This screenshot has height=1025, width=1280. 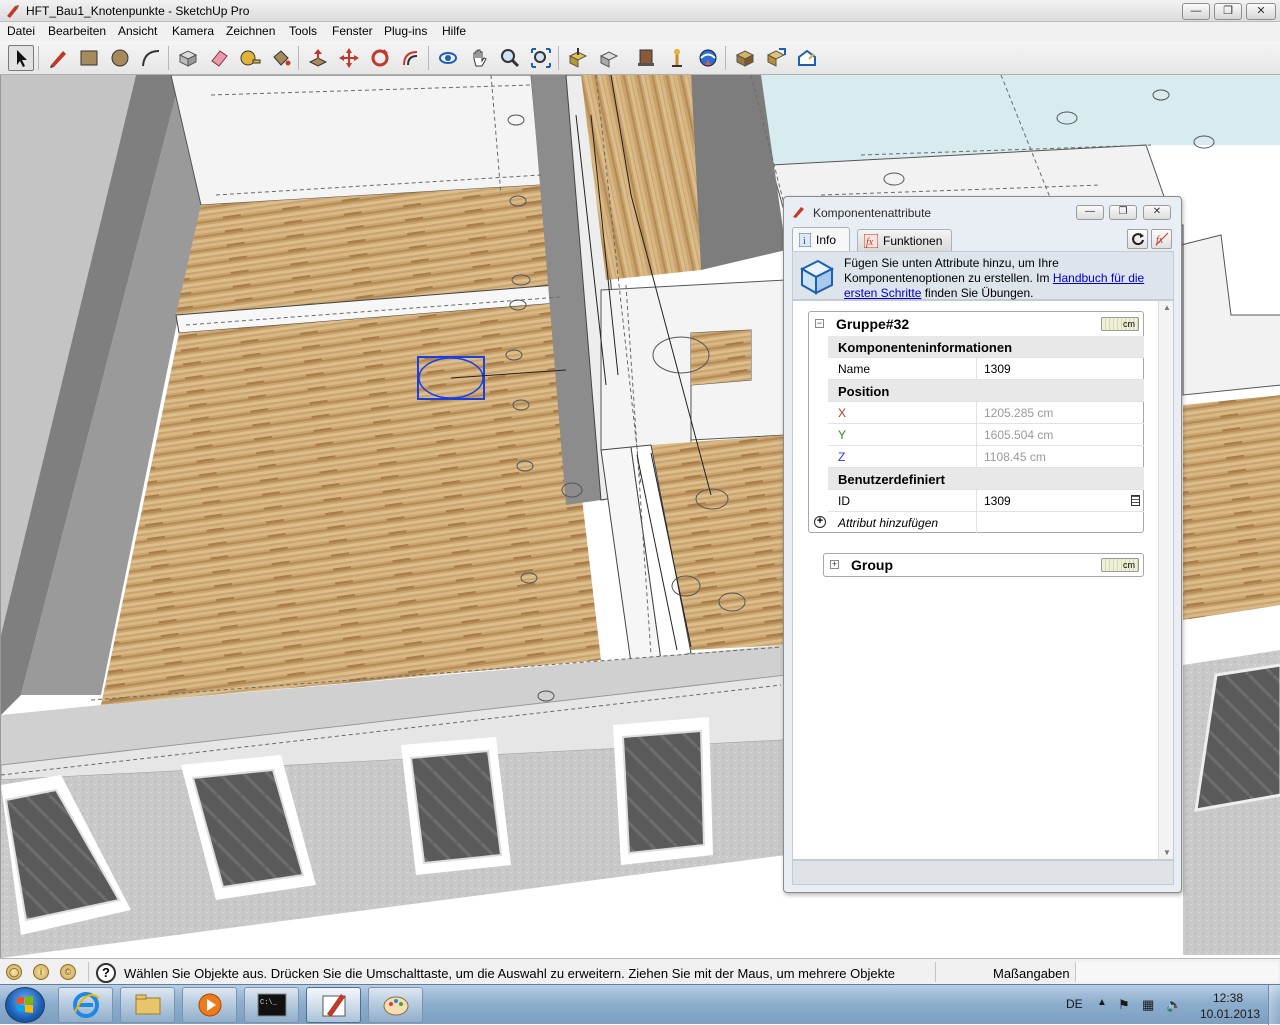 I want to click on table-row-id: ID 1309, so click(x=986, y=501).